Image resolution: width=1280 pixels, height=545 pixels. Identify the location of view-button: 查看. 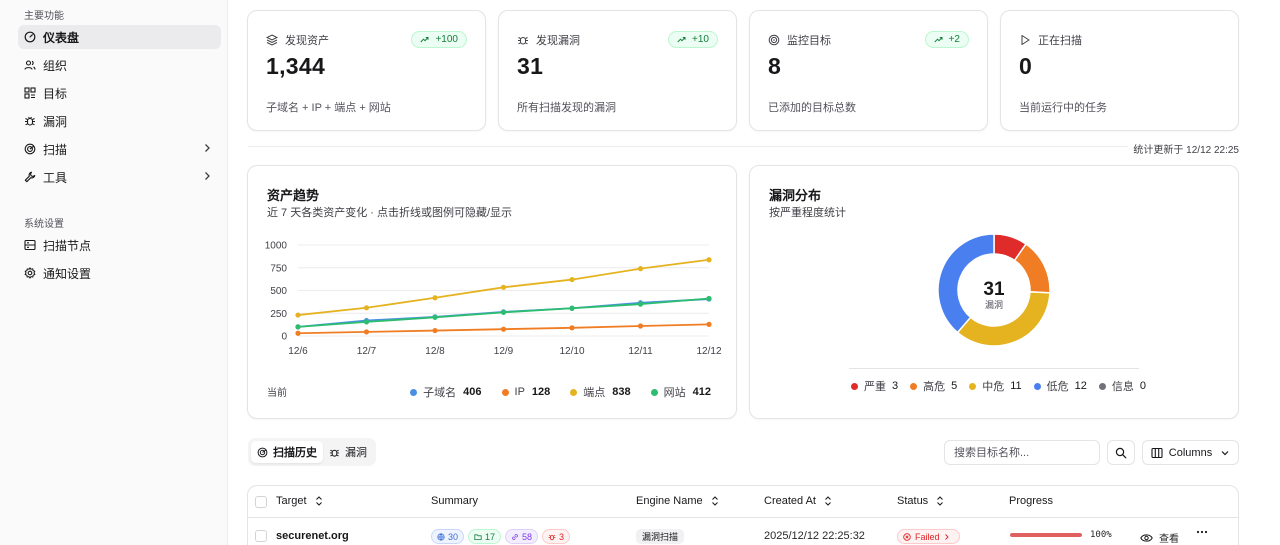
(1159, 537).